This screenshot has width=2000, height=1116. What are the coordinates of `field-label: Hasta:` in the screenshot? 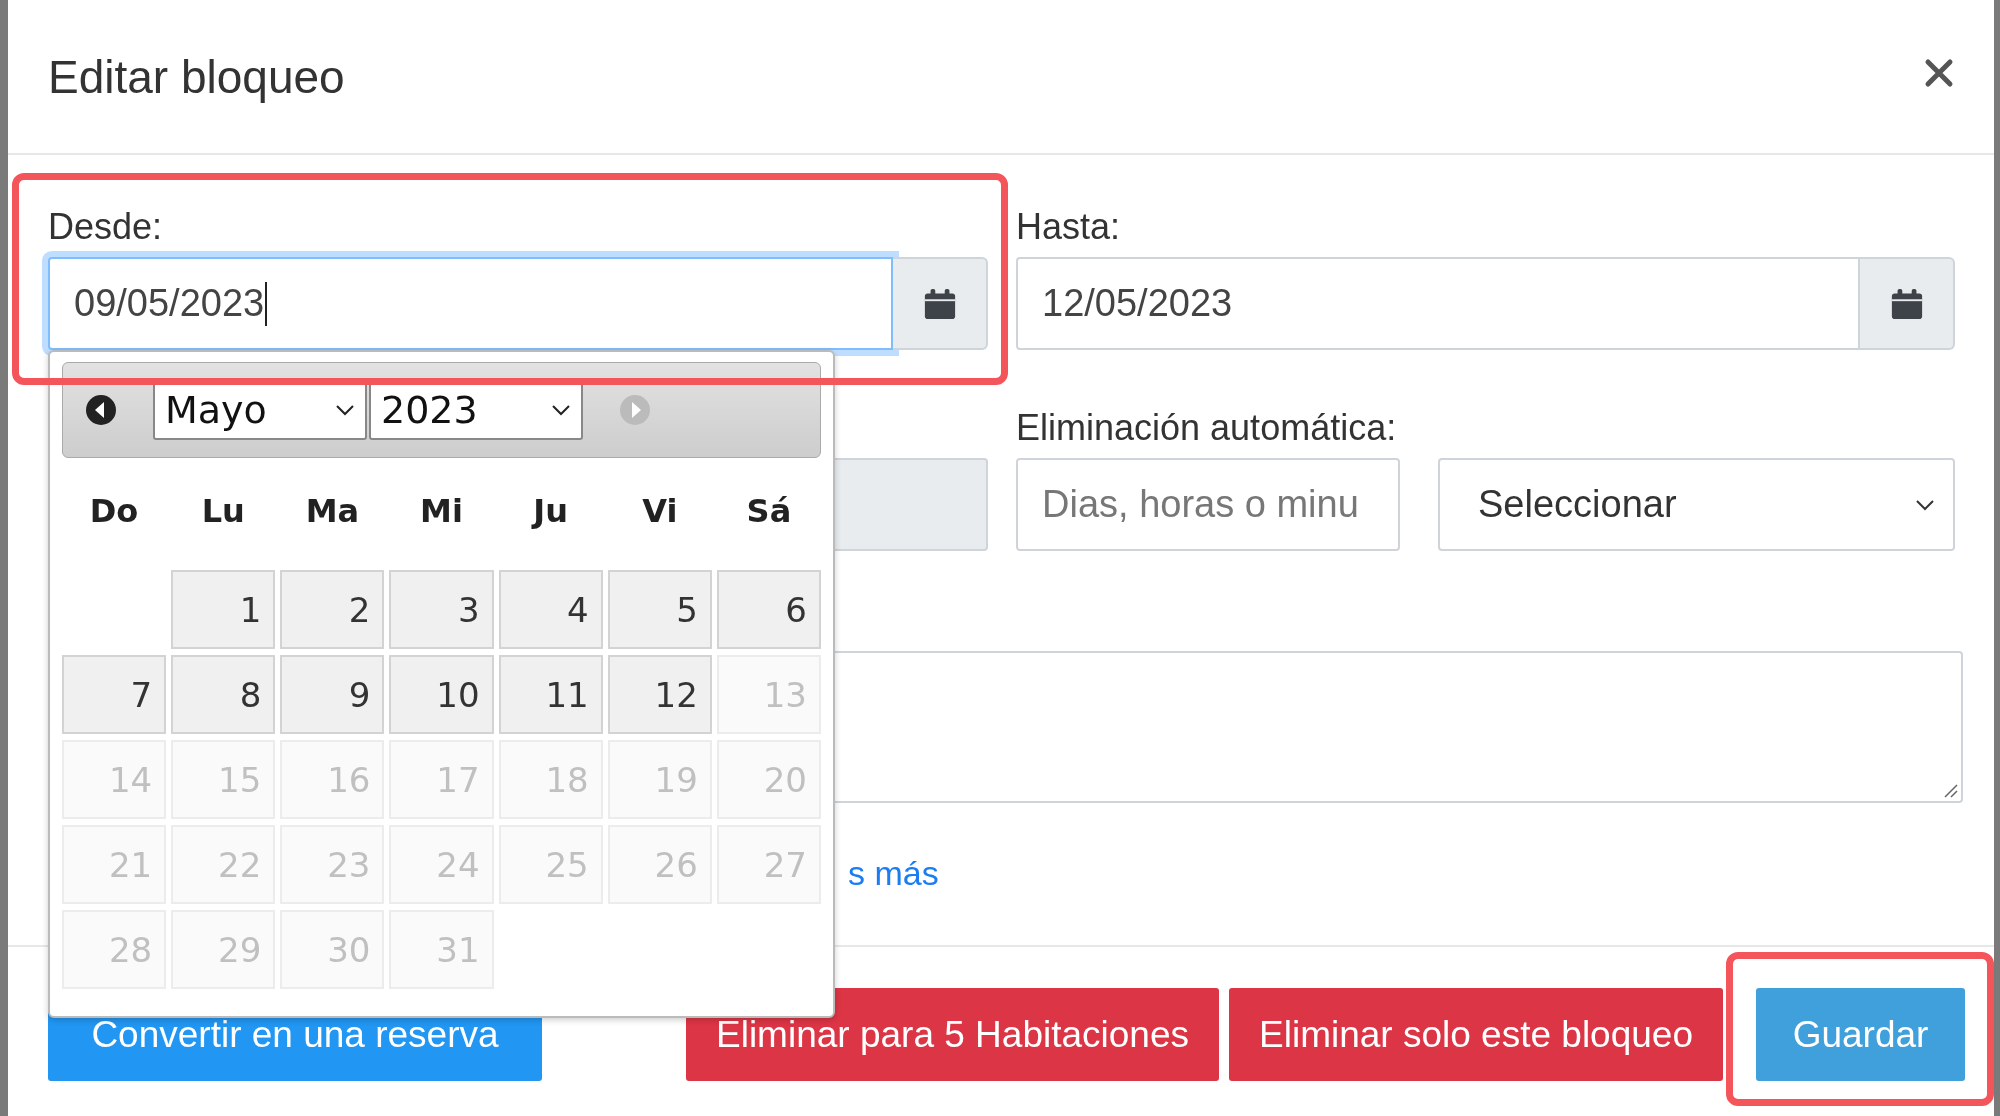 It's located at (1069, 227).